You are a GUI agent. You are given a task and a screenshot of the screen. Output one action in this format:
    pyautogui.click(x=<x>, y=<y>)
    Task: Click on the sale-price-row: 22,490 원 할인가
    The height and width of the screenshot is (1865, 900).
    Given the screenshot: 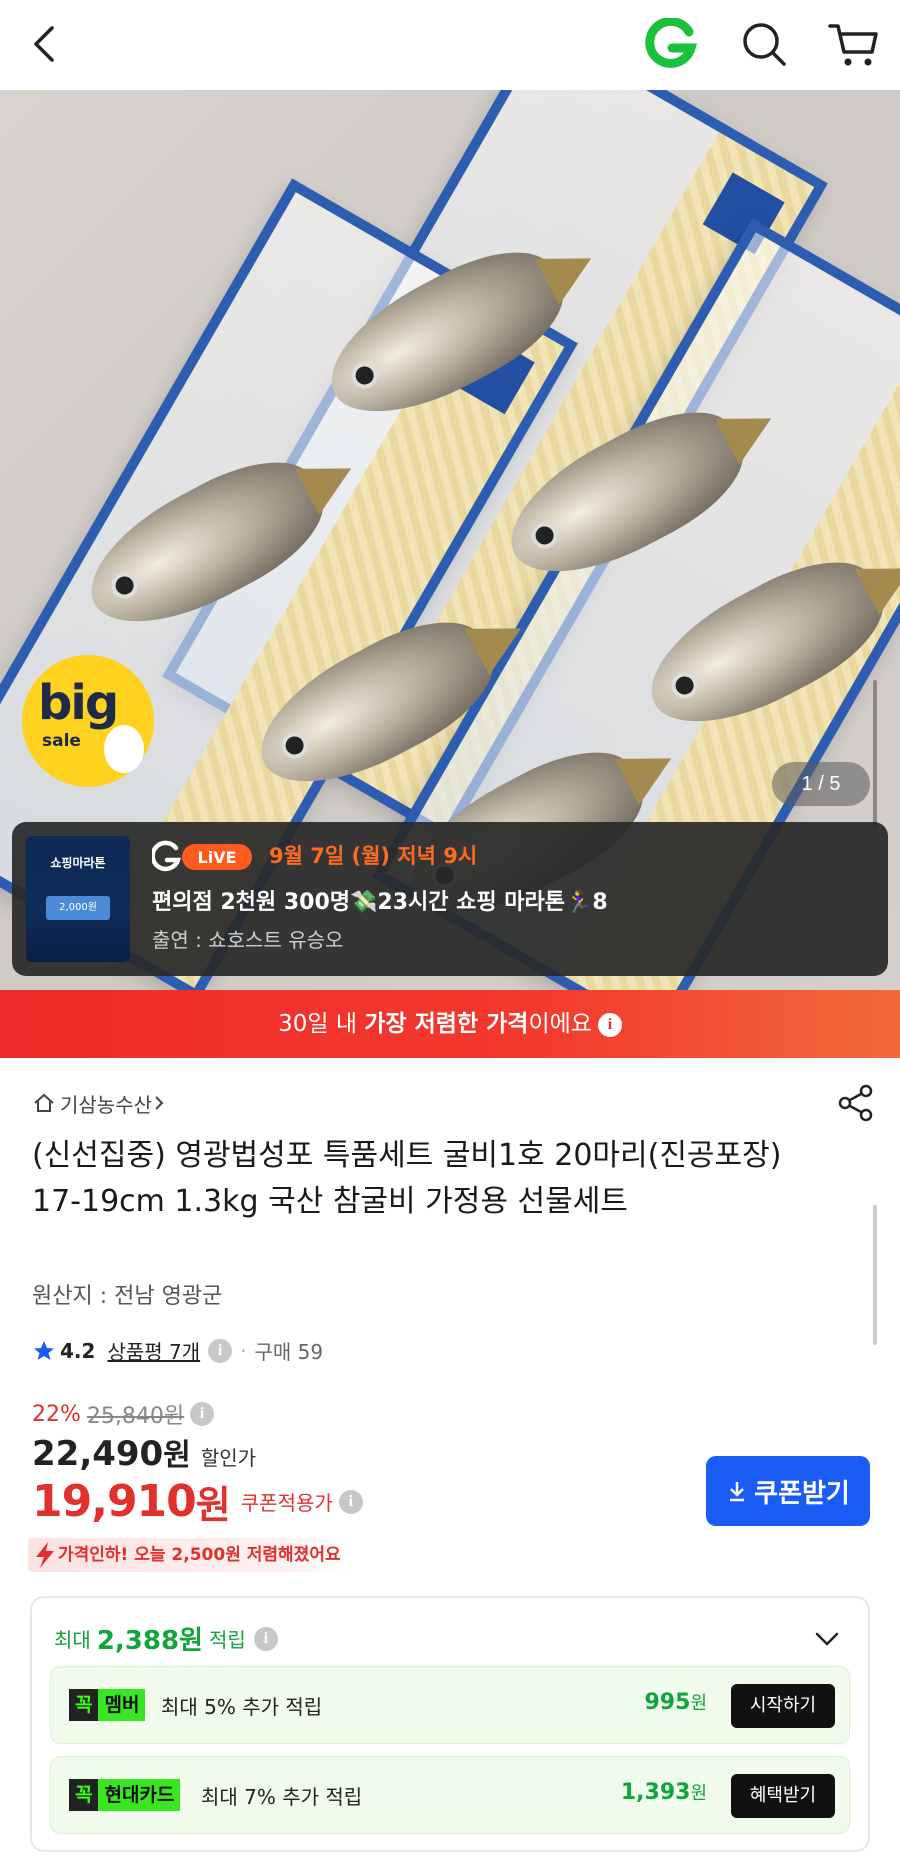 What is the action you would take?
    pyautogui.click(x=144, y=1452)
    